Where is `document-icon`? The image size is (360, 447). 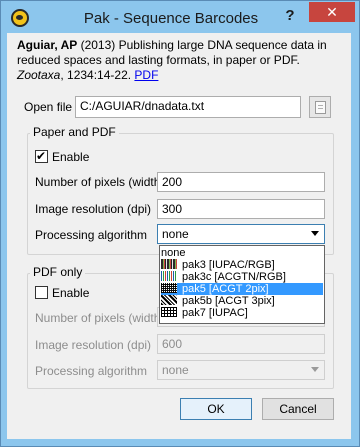 document-icon is located at coordinates (320, 107).